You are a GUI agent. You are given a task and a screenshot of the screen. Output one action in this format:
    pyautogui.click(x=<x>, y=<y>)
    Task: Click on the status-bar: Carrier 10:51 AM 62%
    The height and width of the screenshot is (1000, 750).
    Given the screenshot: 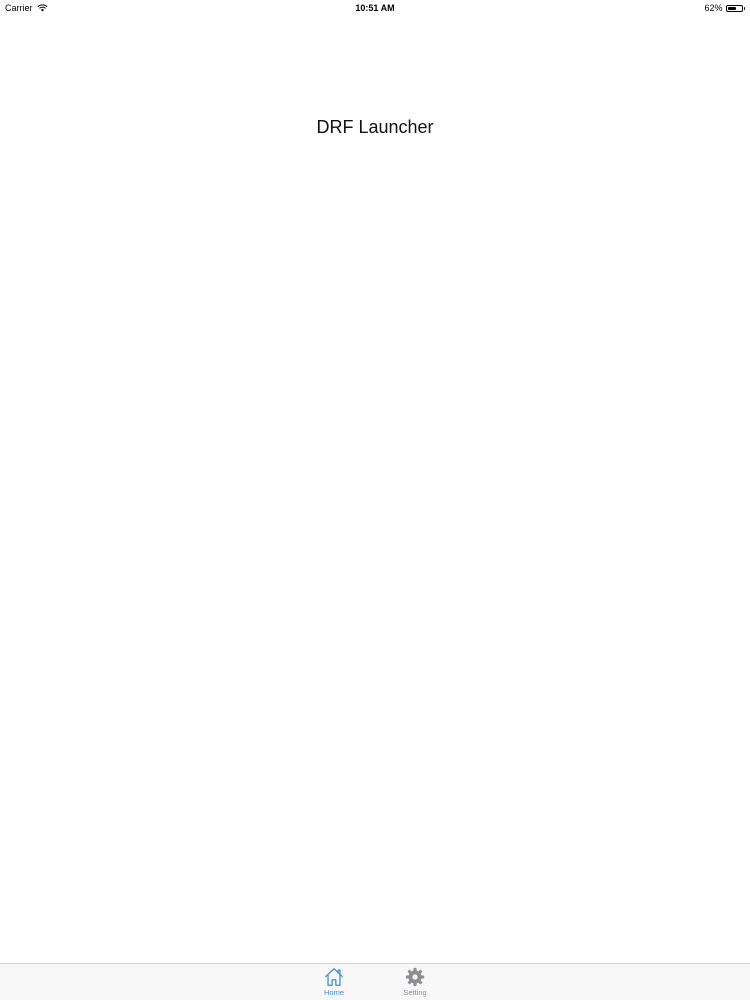 What is the action you would take?
    pyautogui.click(x=375, y=8)
    